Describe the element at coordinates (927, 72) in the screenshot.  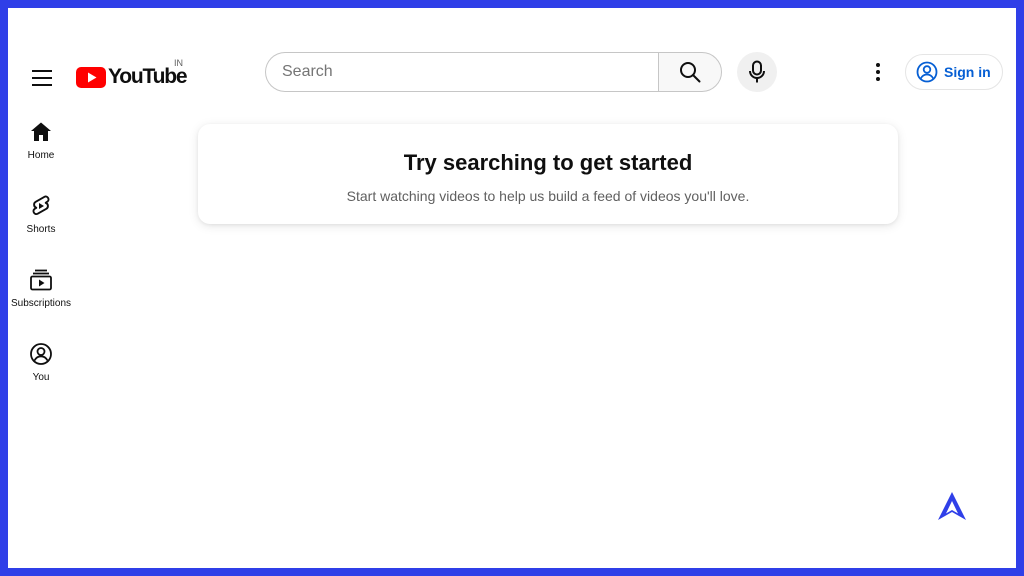
I see `account-circle-icon` at that location.